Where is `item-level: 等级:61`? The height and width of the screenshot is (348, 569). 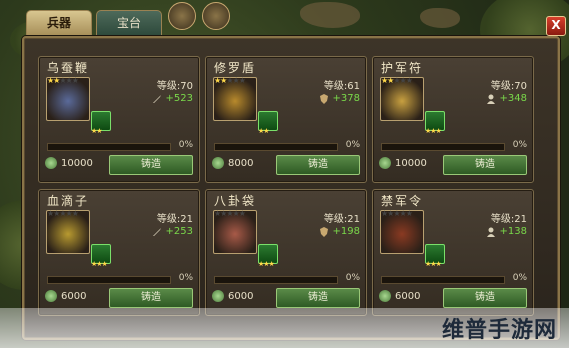
item-level: 等级:61 is located at coordinates (341, 86).